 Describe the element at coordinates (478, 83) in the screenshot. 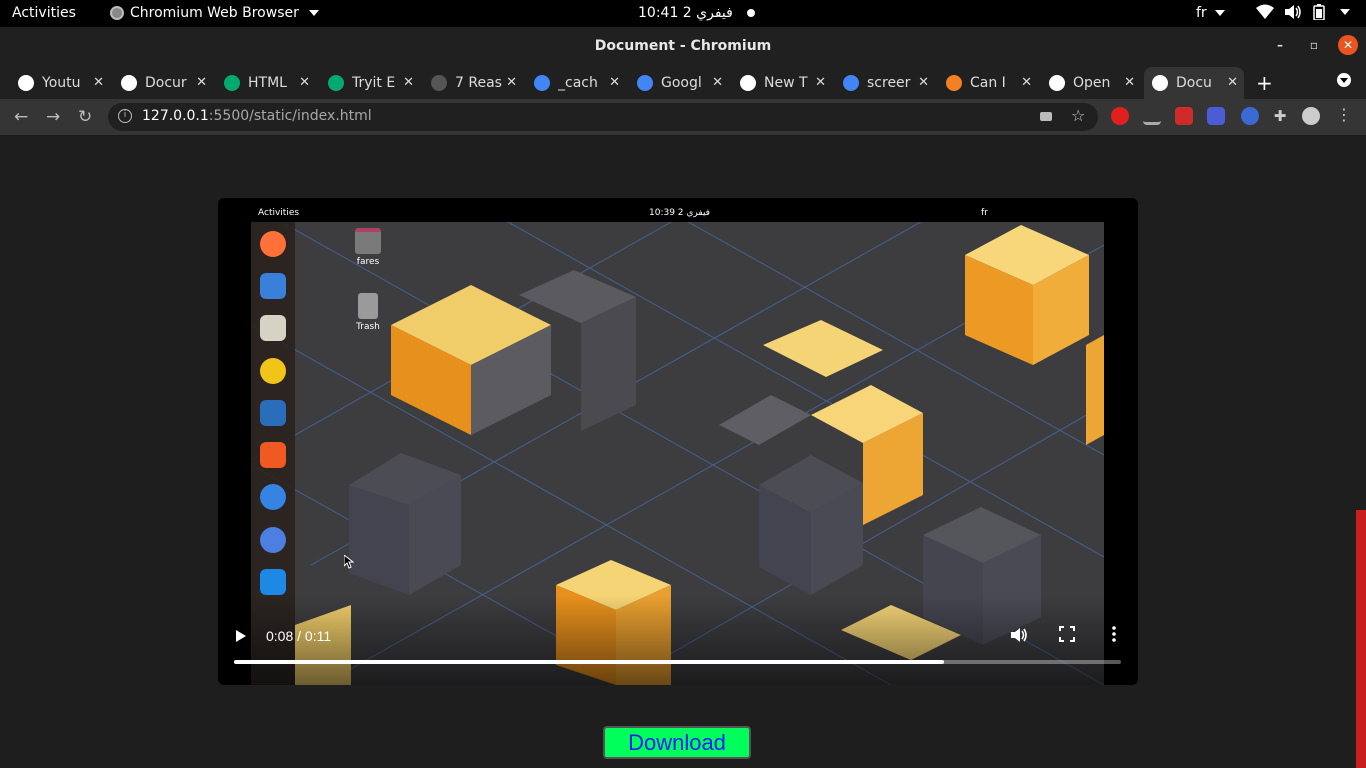

I see `tab-label: 7 Reas` at that location.